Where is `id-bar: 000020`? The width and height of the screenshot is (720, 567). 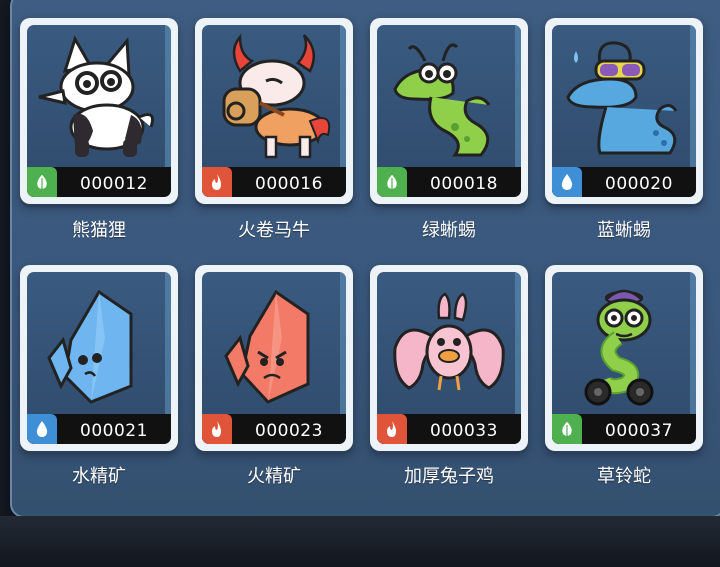
id-bar: 000020 is located at coordinates (624, 182).